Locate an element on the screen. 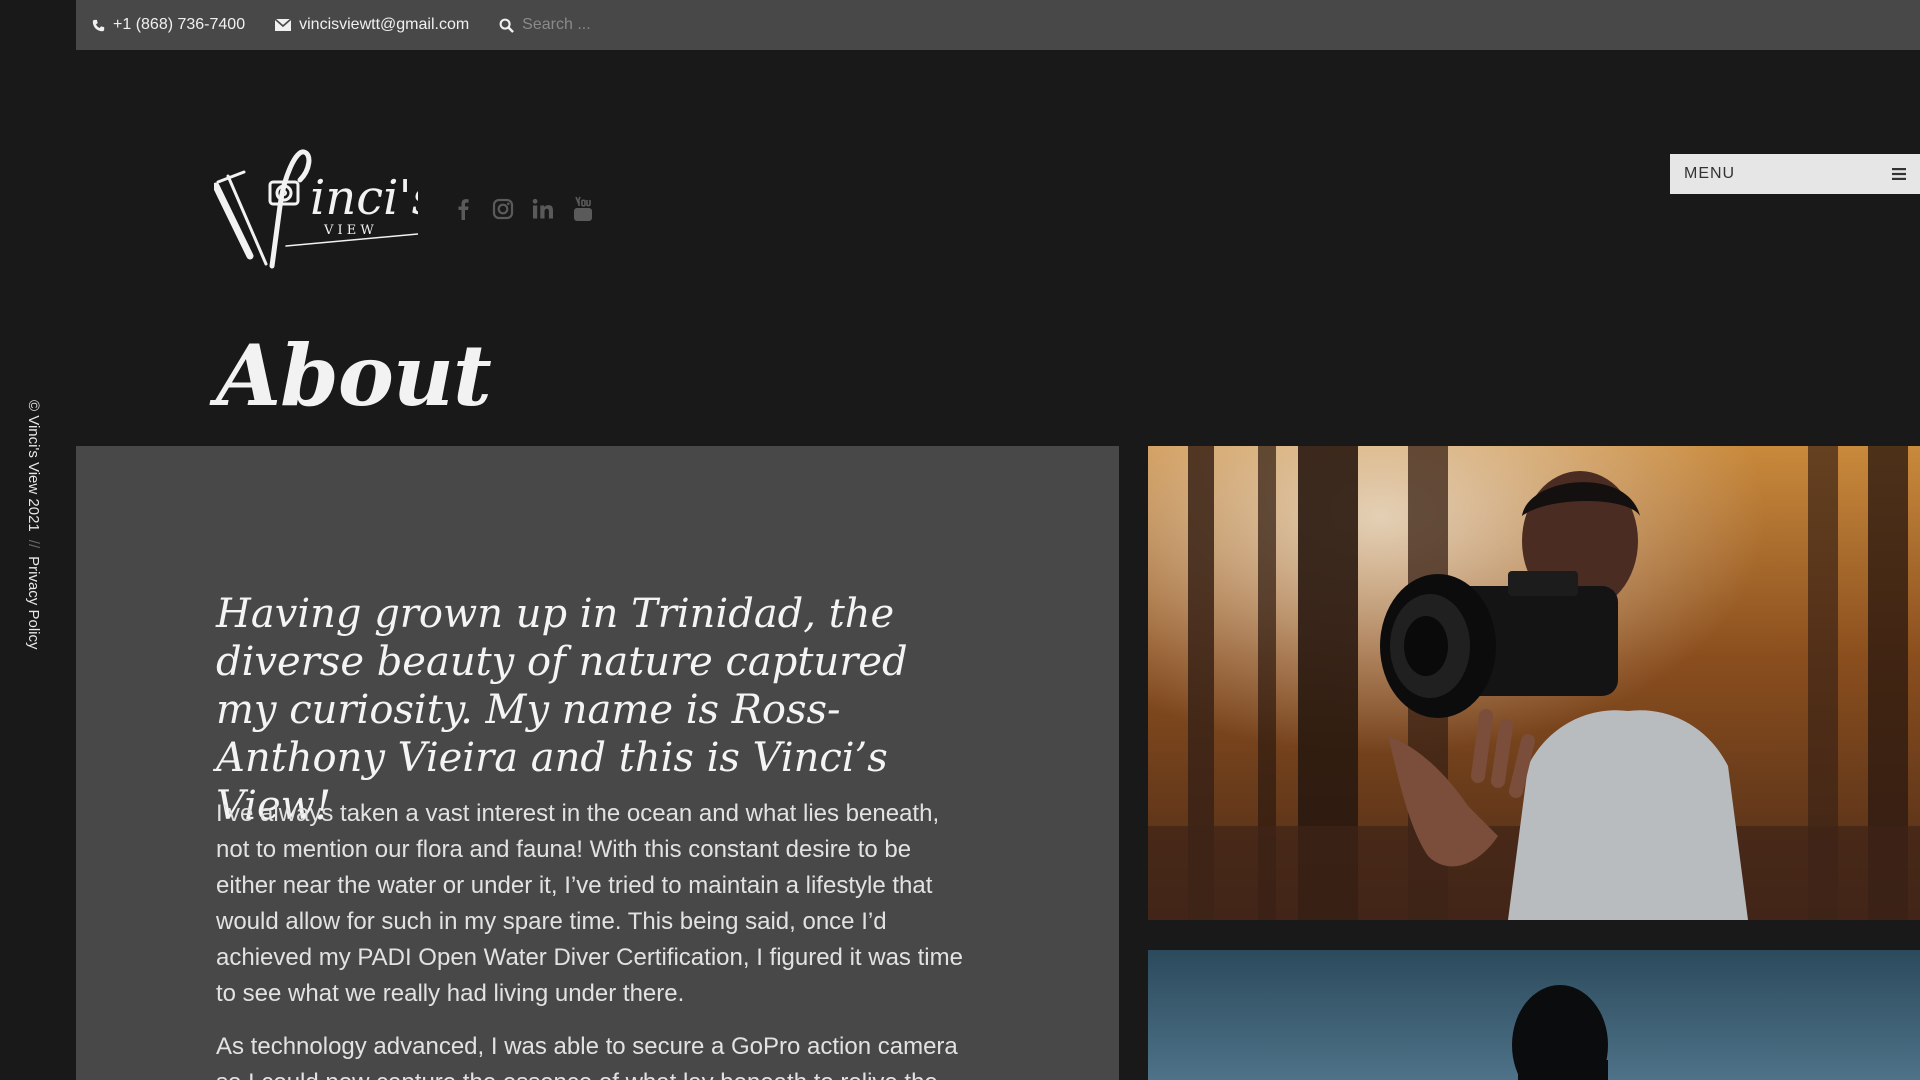  envelope-icon is located at coordinates (283, 25).